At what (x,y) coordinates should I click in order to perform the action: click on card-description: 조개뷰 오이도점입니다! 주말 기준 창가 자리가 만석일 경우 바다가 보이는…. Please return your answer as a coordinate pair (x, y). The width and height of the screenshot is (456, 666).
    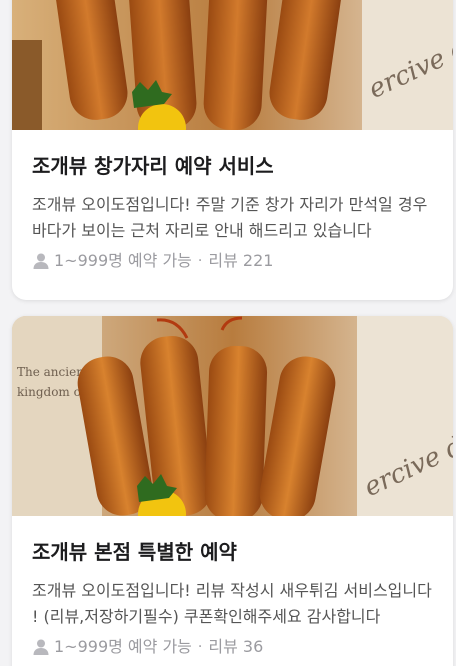
    Looking at the image, I should click on (230, 217).